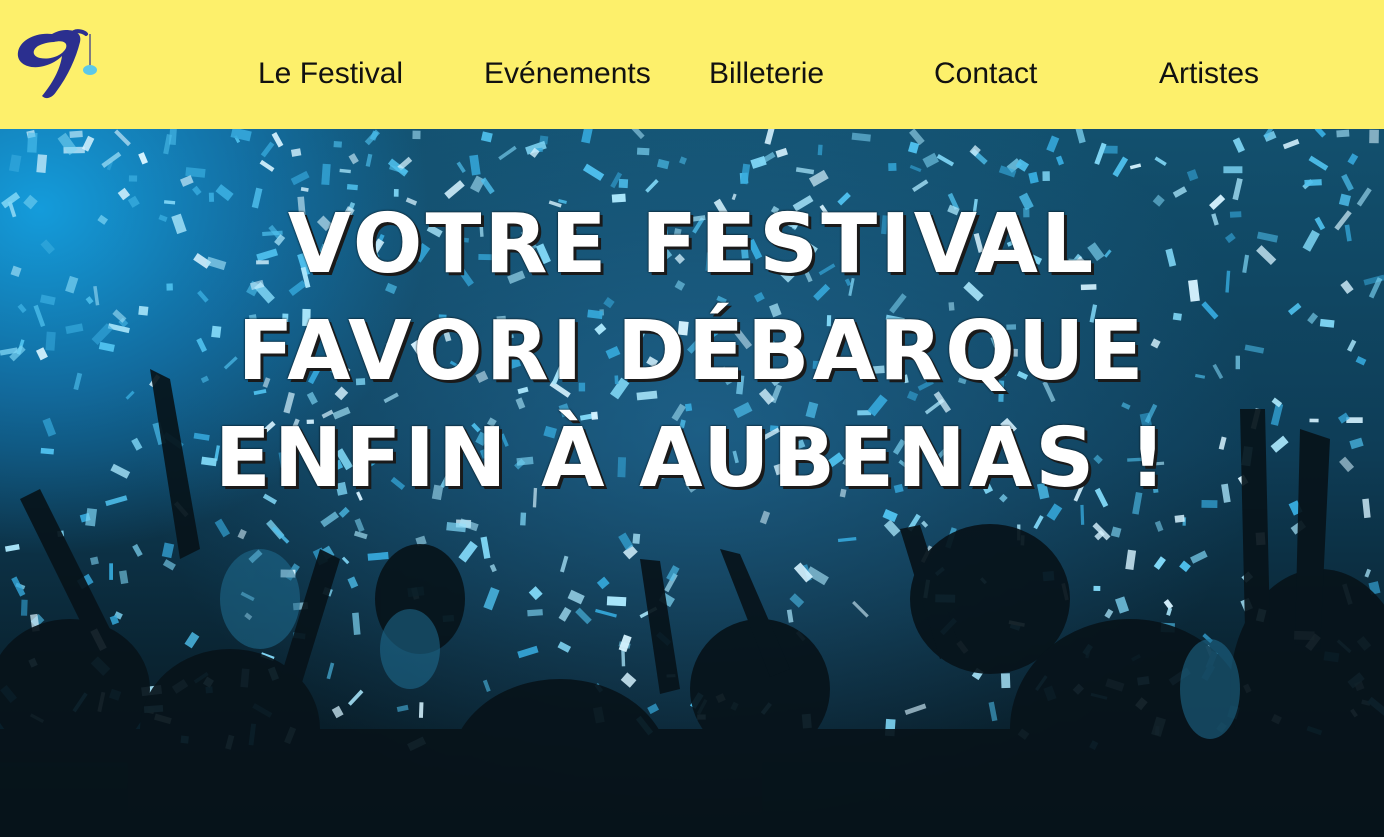 The height and width of the screenshot is (837, 1384). What do you see at coordinates (567, 74) in the screenshot?
I see `nav-evenements: Evénements` at bounding box center [567, 74].